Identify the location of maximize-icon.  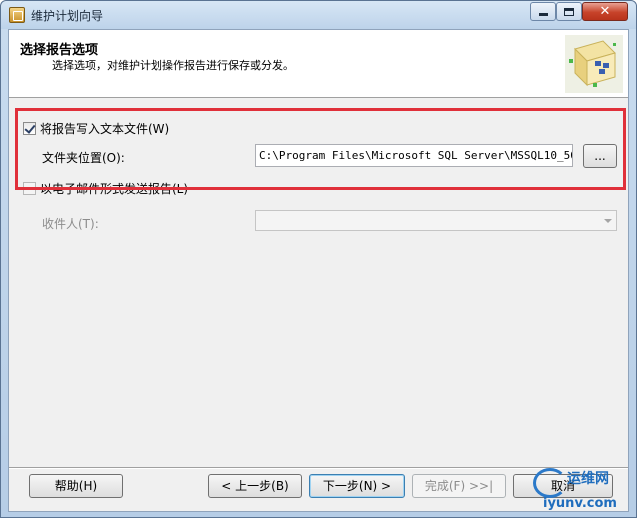
(569, 11).